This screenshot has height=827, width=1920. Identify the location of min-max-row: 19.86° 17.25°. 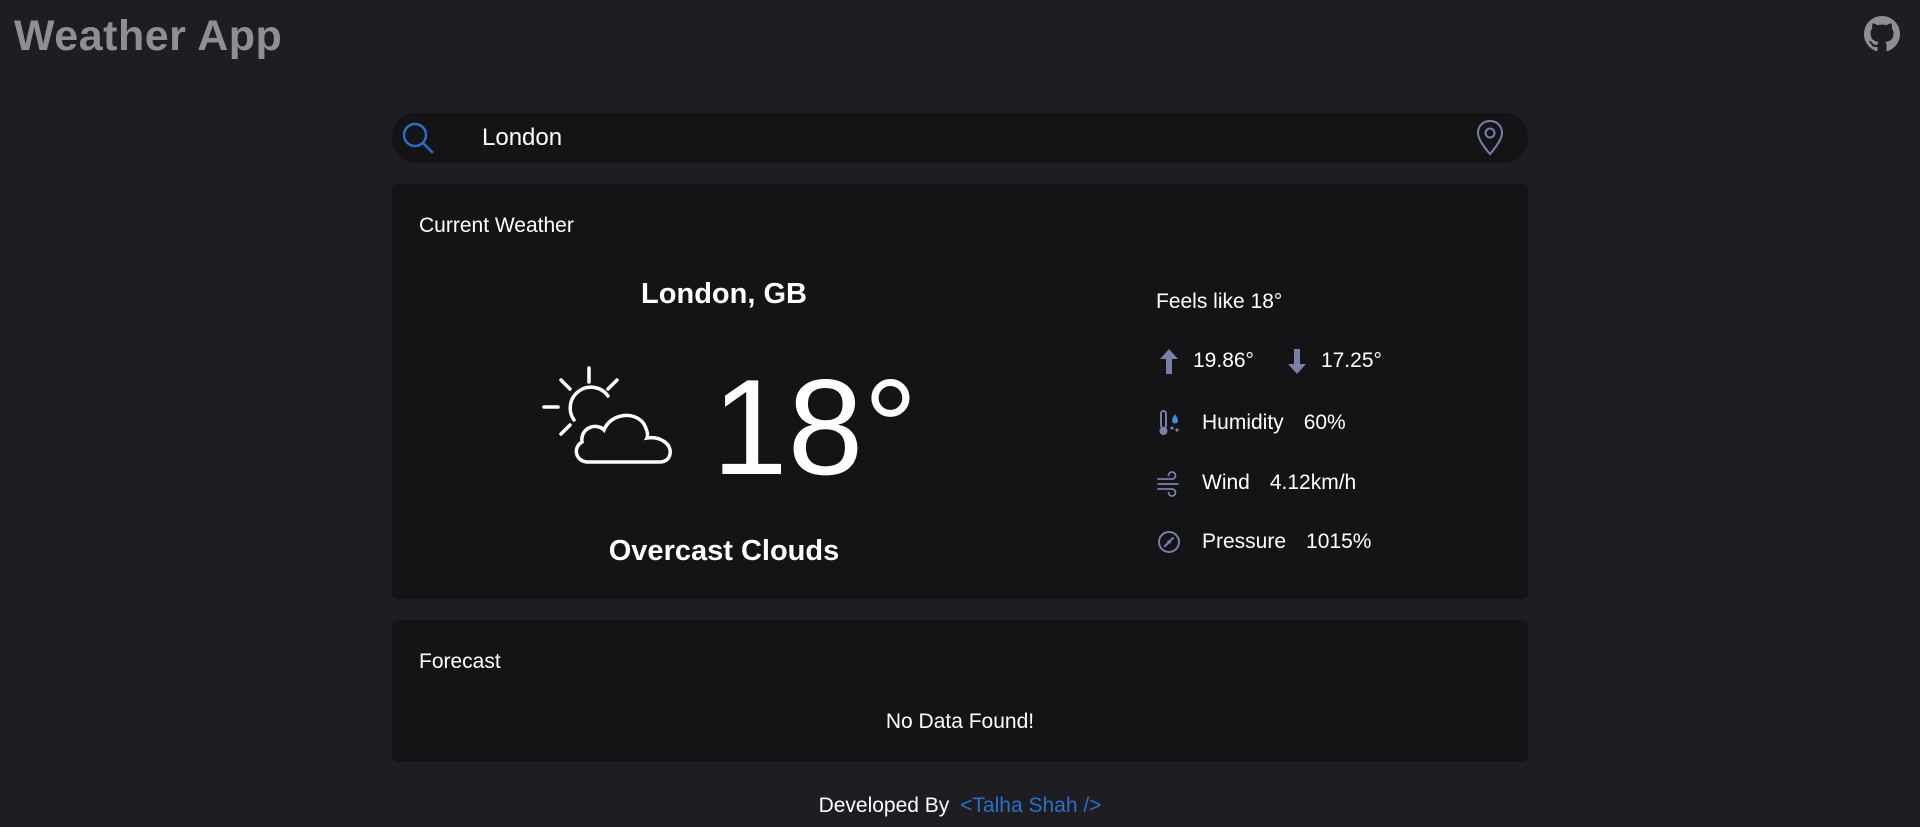
(1269, 361).